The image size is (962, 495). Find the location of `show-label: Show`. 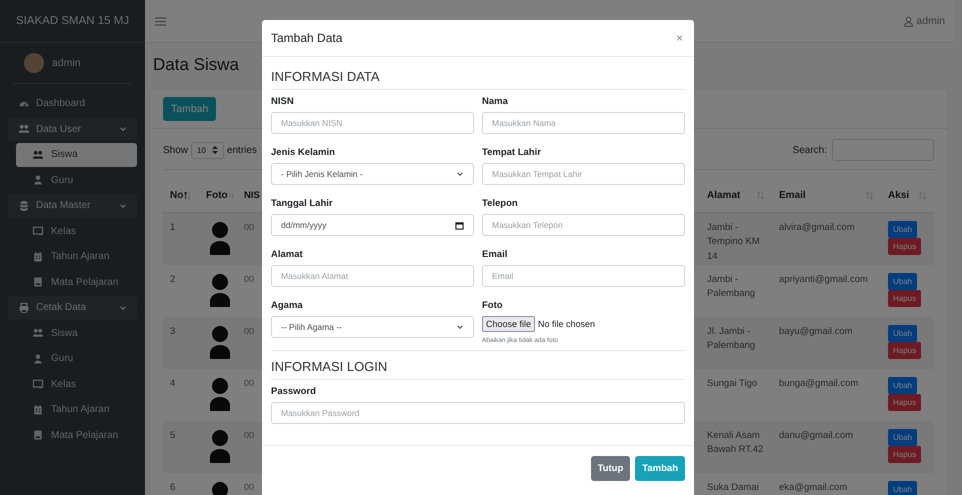

show-label: Show is located at coordinates (175, 150).